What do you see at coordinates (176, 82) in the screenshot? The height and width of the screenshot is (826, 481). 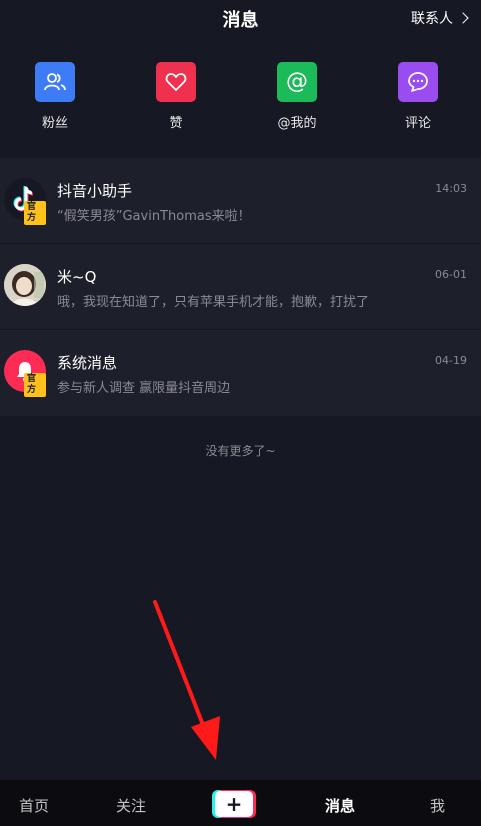 I see `heart-icon` at bounding box center [176, 82].